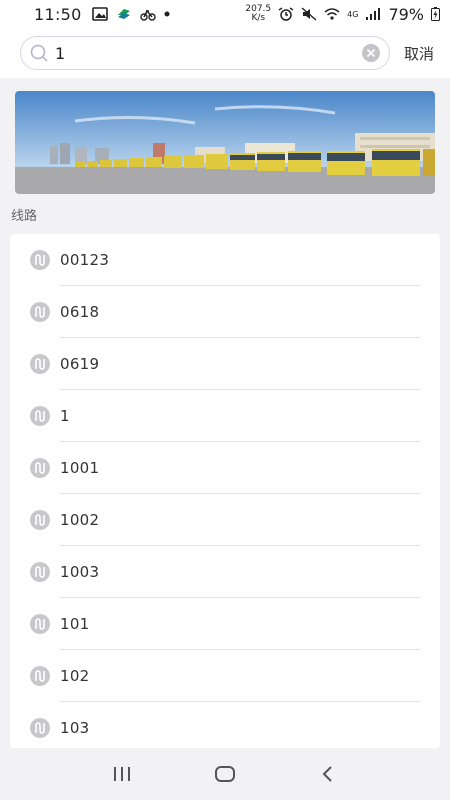  I want to click on recent-apps-button, so click(122, 774).